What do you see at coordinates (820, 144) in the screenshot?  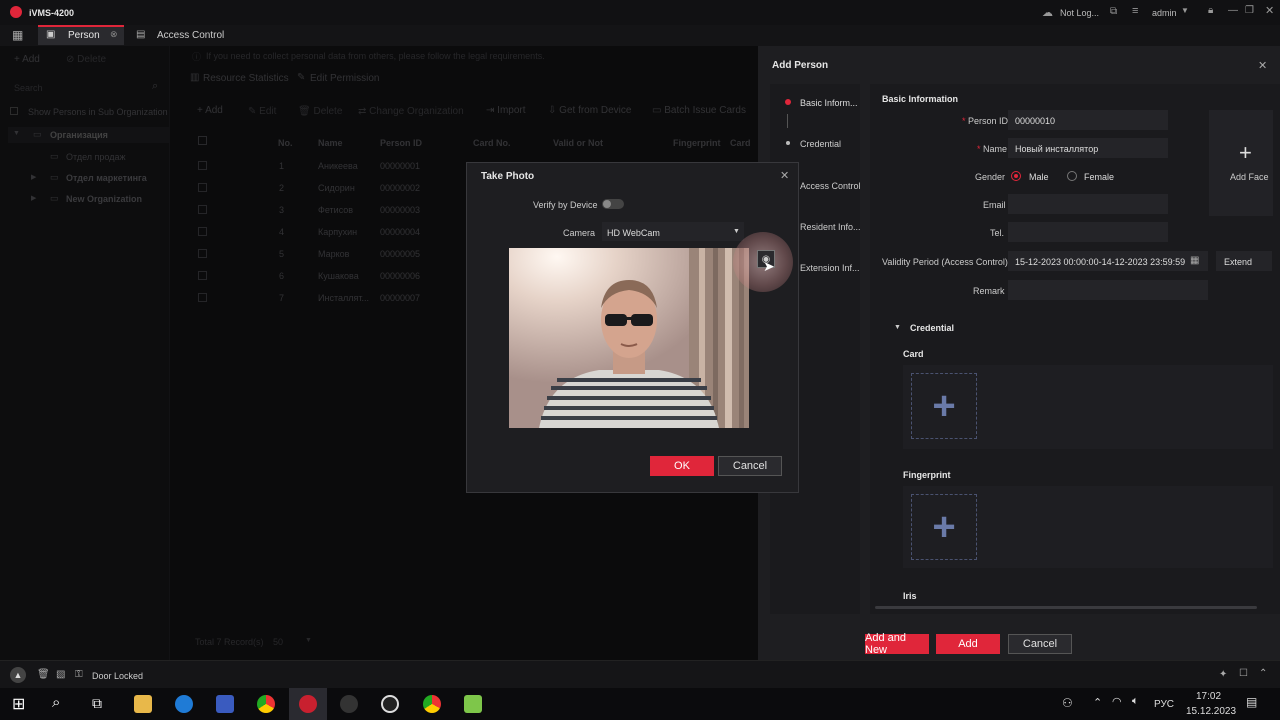 I see `nav-credential: Credential` at bounding box center [820, 144].